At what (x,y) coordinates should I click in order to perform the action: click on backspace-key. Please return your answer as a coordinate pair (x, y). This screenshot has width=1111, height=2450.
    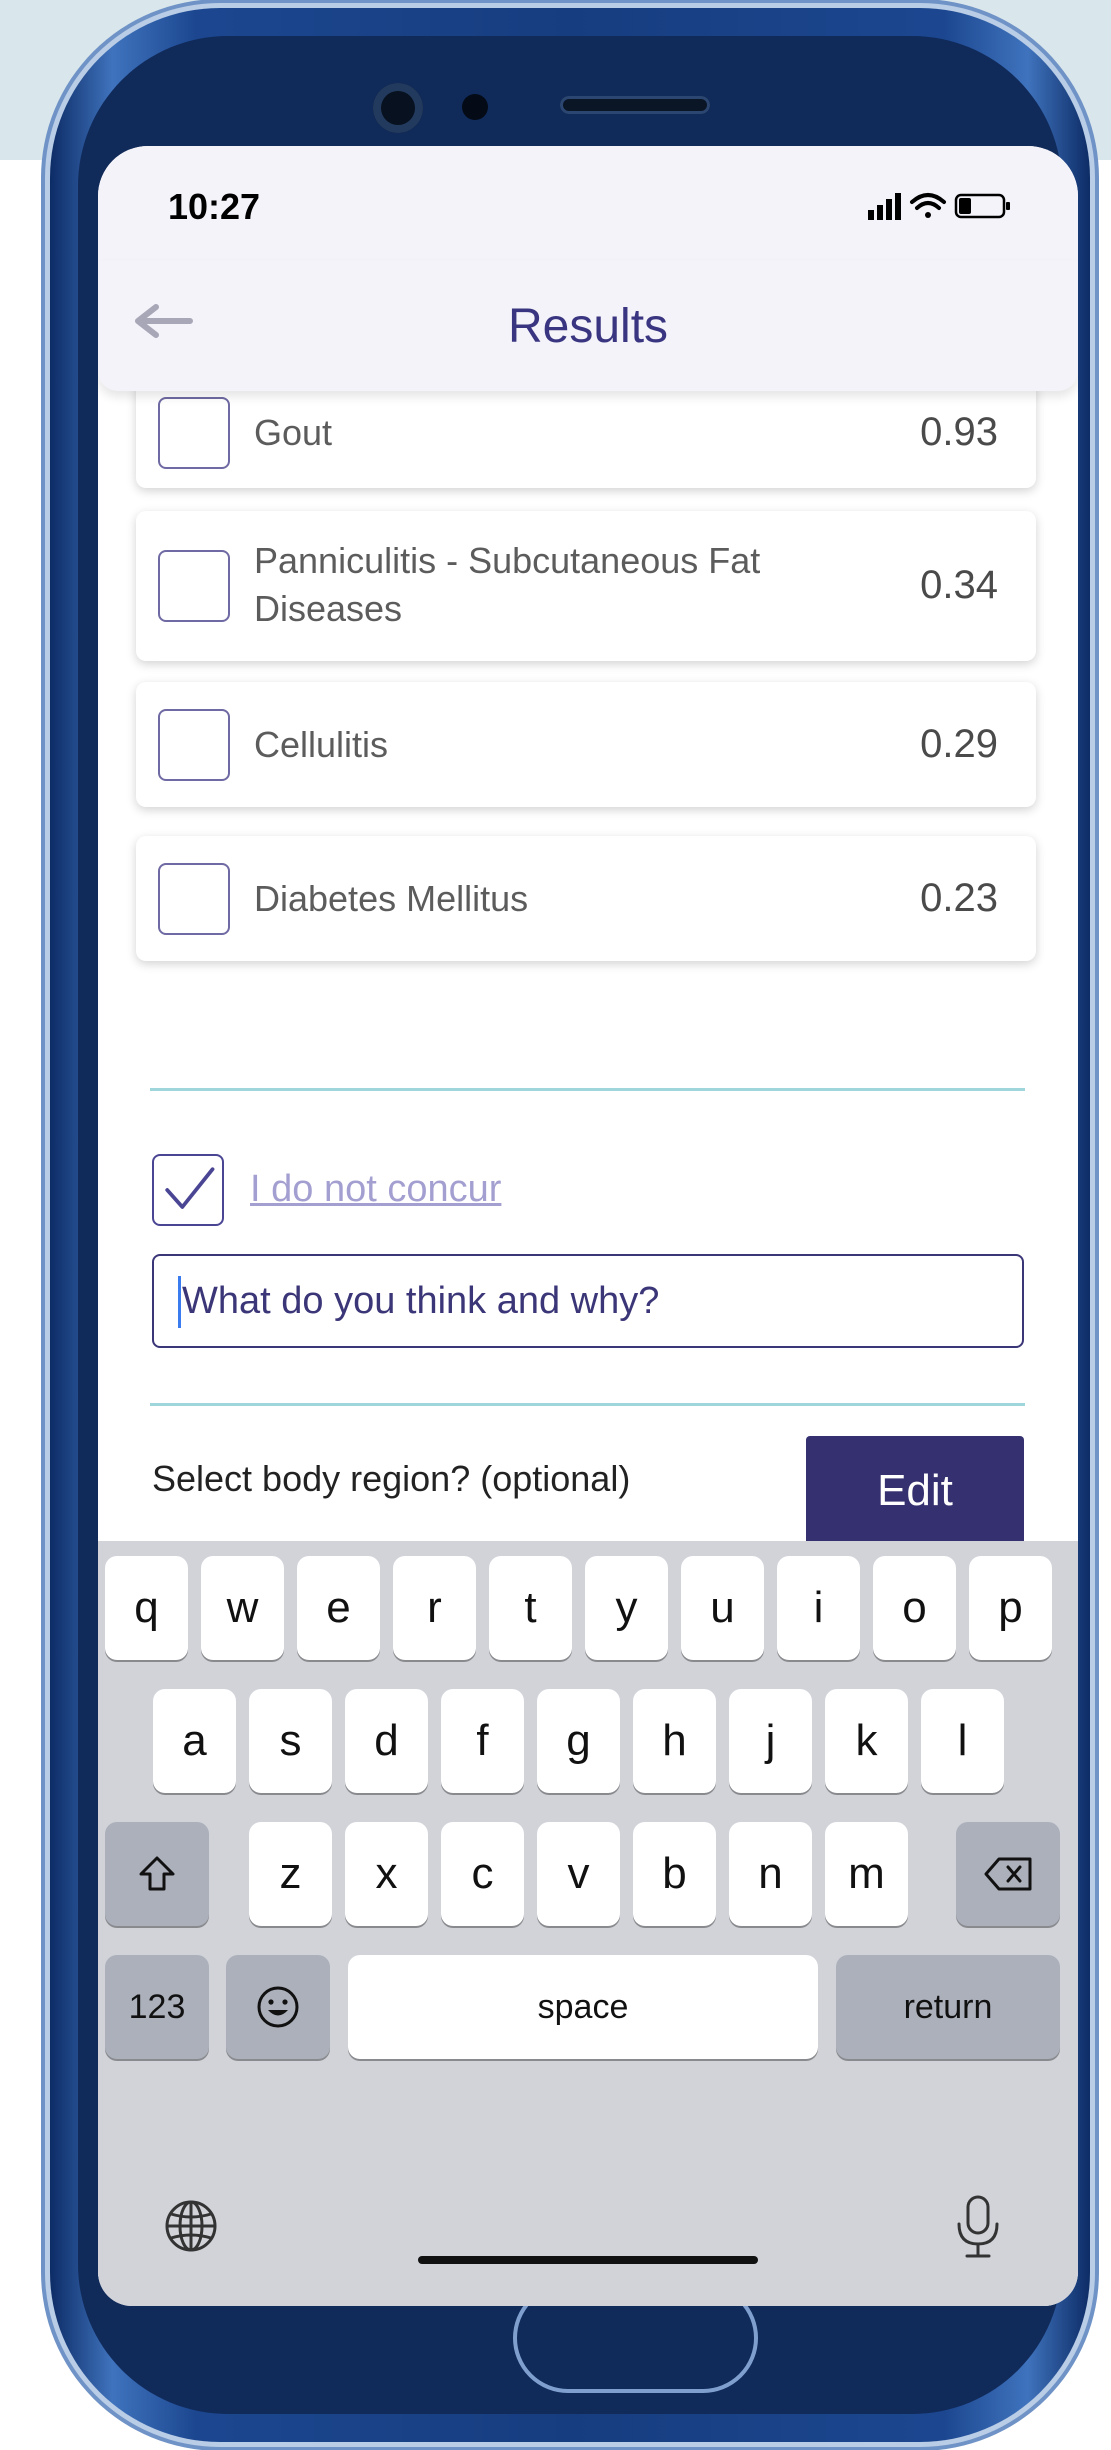
    Looking at the image, I should click on (1008, 1874).